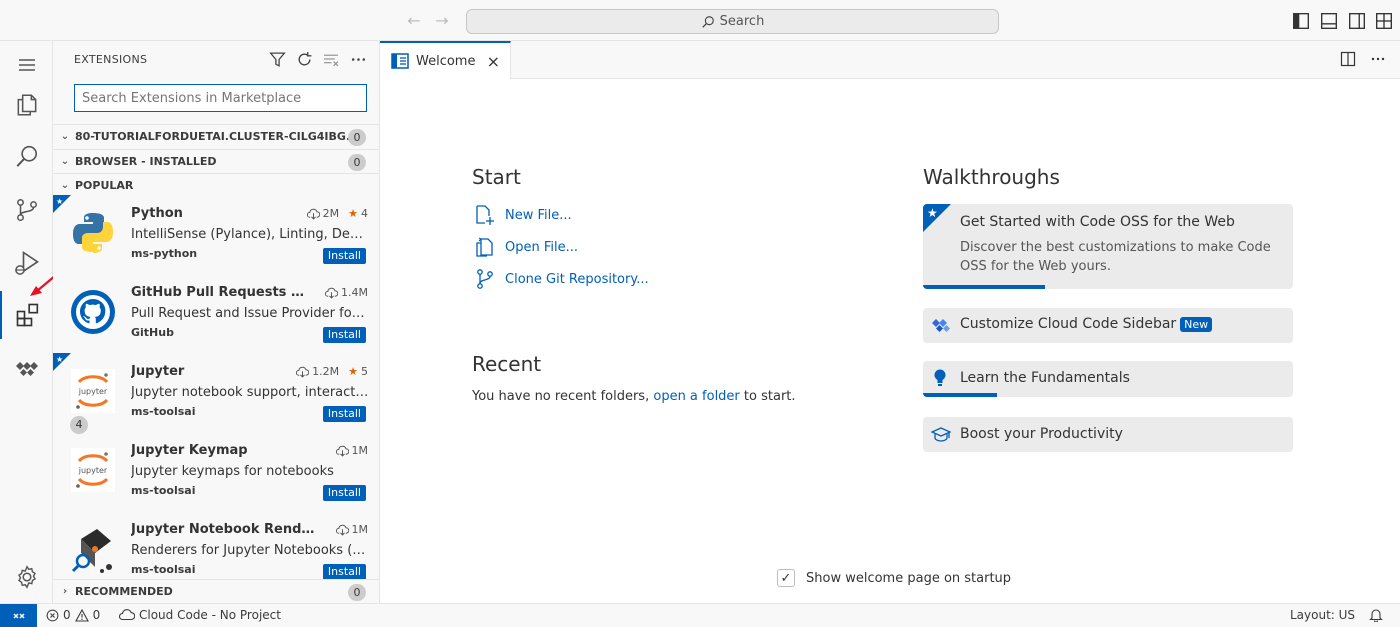  I want to click on extension-stats: 1.4M, so click(346, 292).